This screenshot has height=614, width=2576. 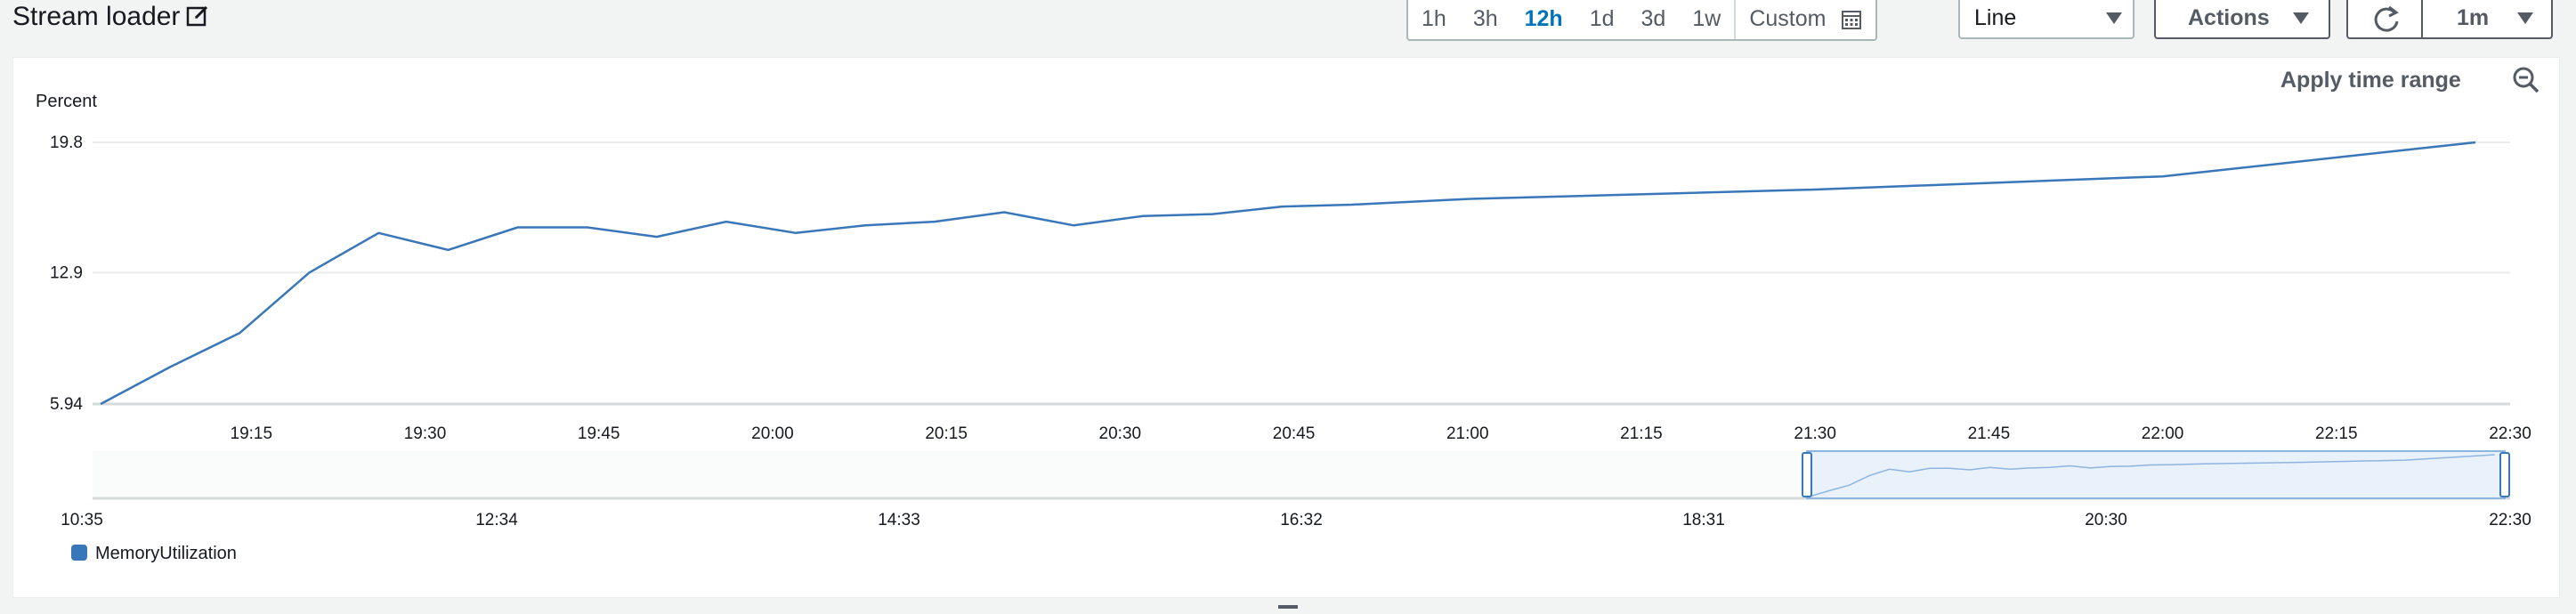 I want to click on x-tick-label: 20:00, so click(x=773, y=434).